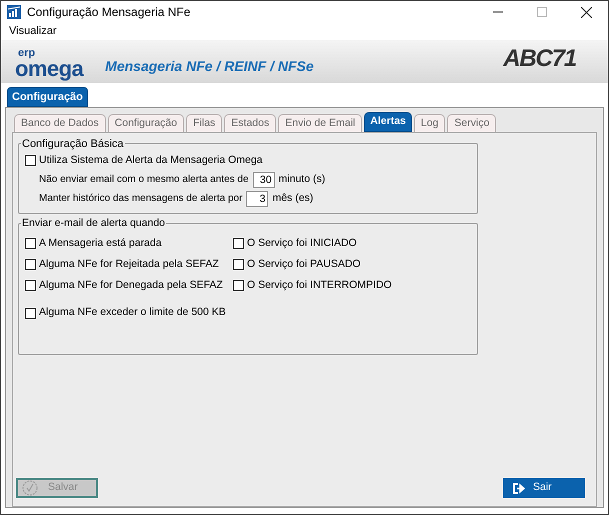  Describe the element at coordinates (60, 123) in the screenshot. I see `tab: Banco de Dados` at that location.